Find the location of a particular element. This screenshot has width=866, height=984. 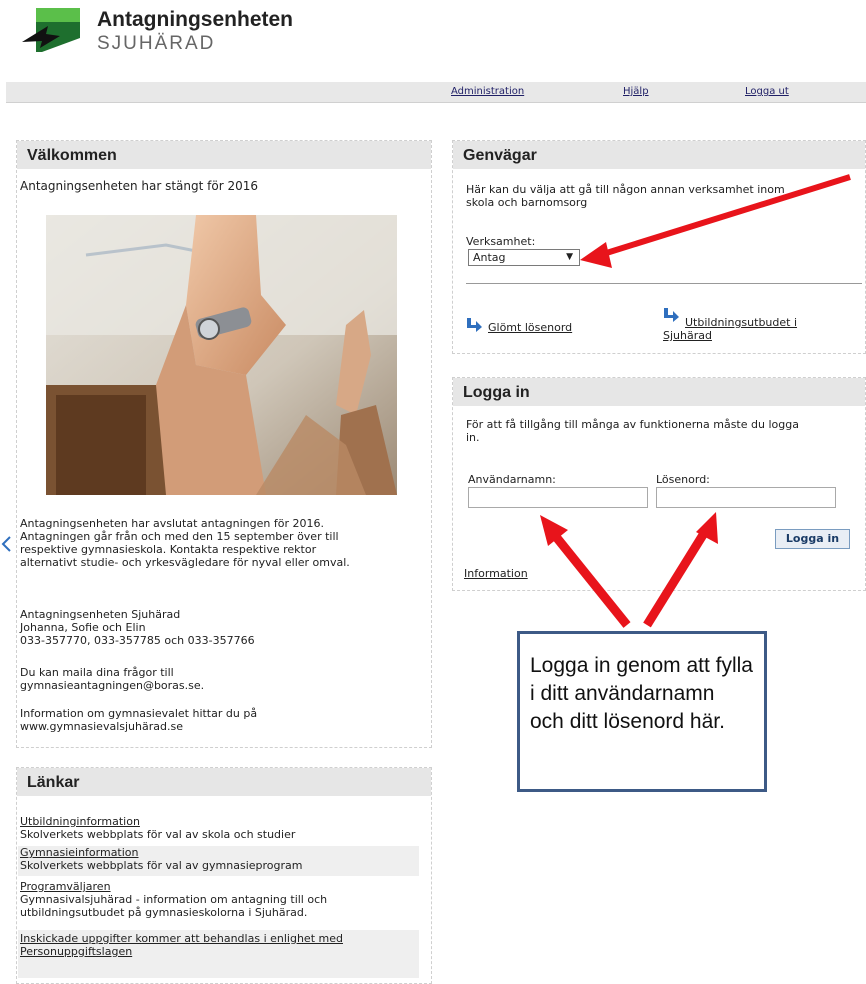

chevron-down-icon: ▼ is located at coordinates (569, 257).